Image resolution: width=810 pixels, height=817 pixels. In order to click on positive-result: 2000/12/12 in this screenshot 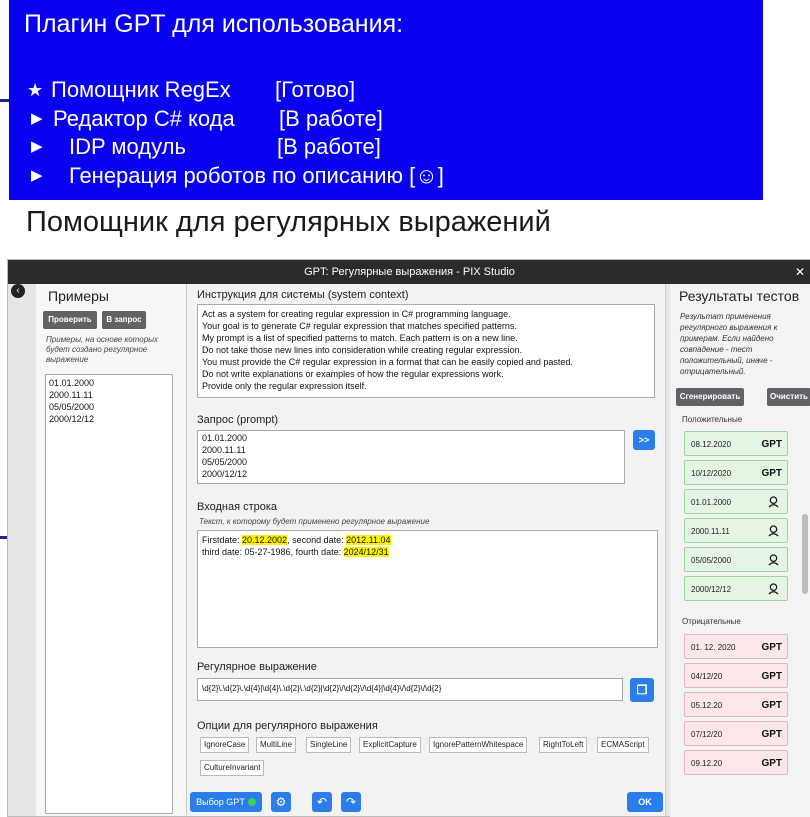, I will do `click(736, 588)`.